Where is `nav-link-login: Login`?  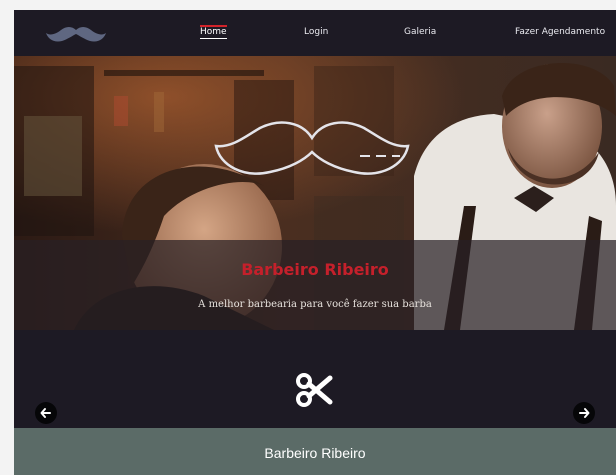
nav-link-login: Login is located at coordinates (316, 32).